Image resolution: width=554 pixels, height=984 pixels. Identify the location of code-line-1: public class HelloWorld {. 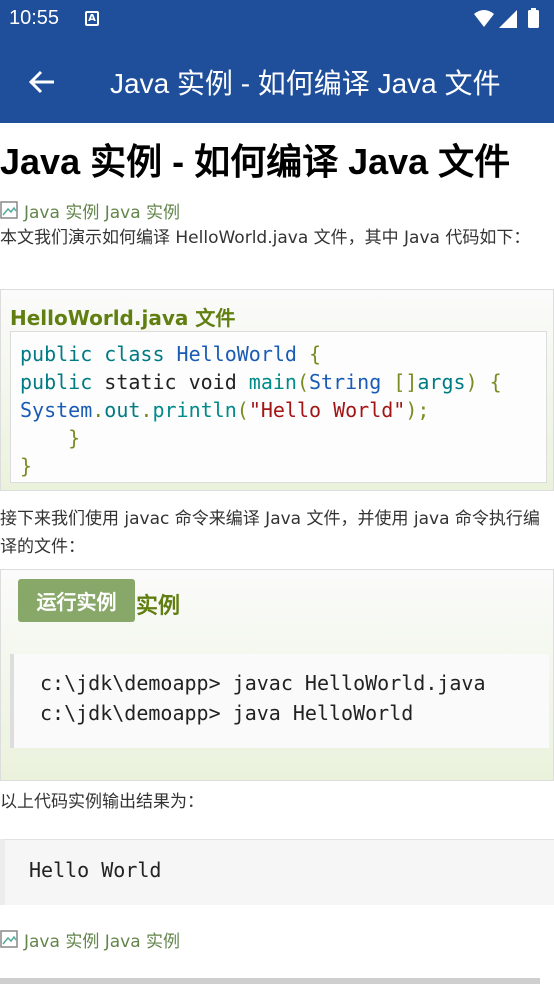
(171, 354).